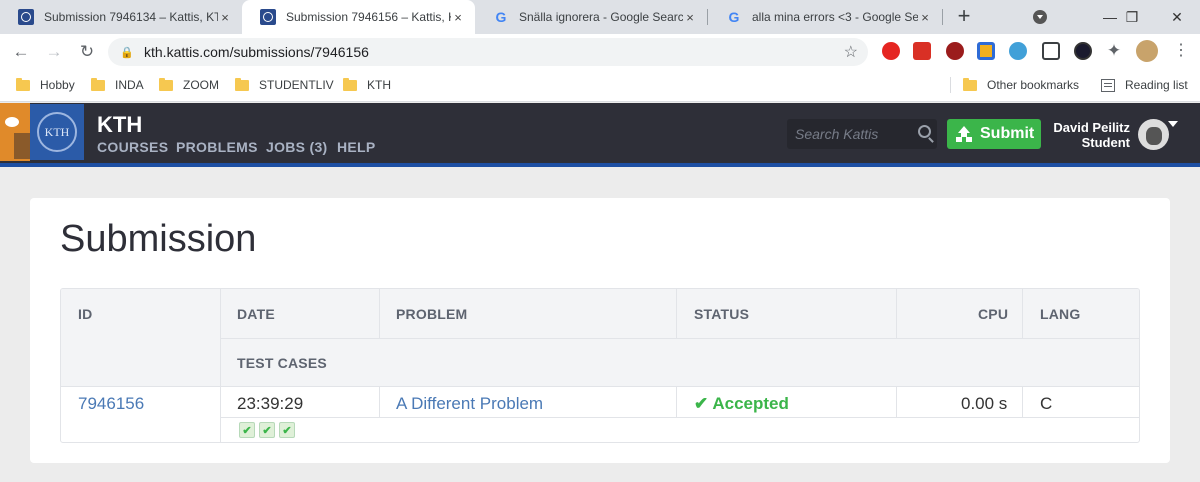 The width and height of the screenshot is (1200, 482). I want to click on site-search, so click(862, 134).